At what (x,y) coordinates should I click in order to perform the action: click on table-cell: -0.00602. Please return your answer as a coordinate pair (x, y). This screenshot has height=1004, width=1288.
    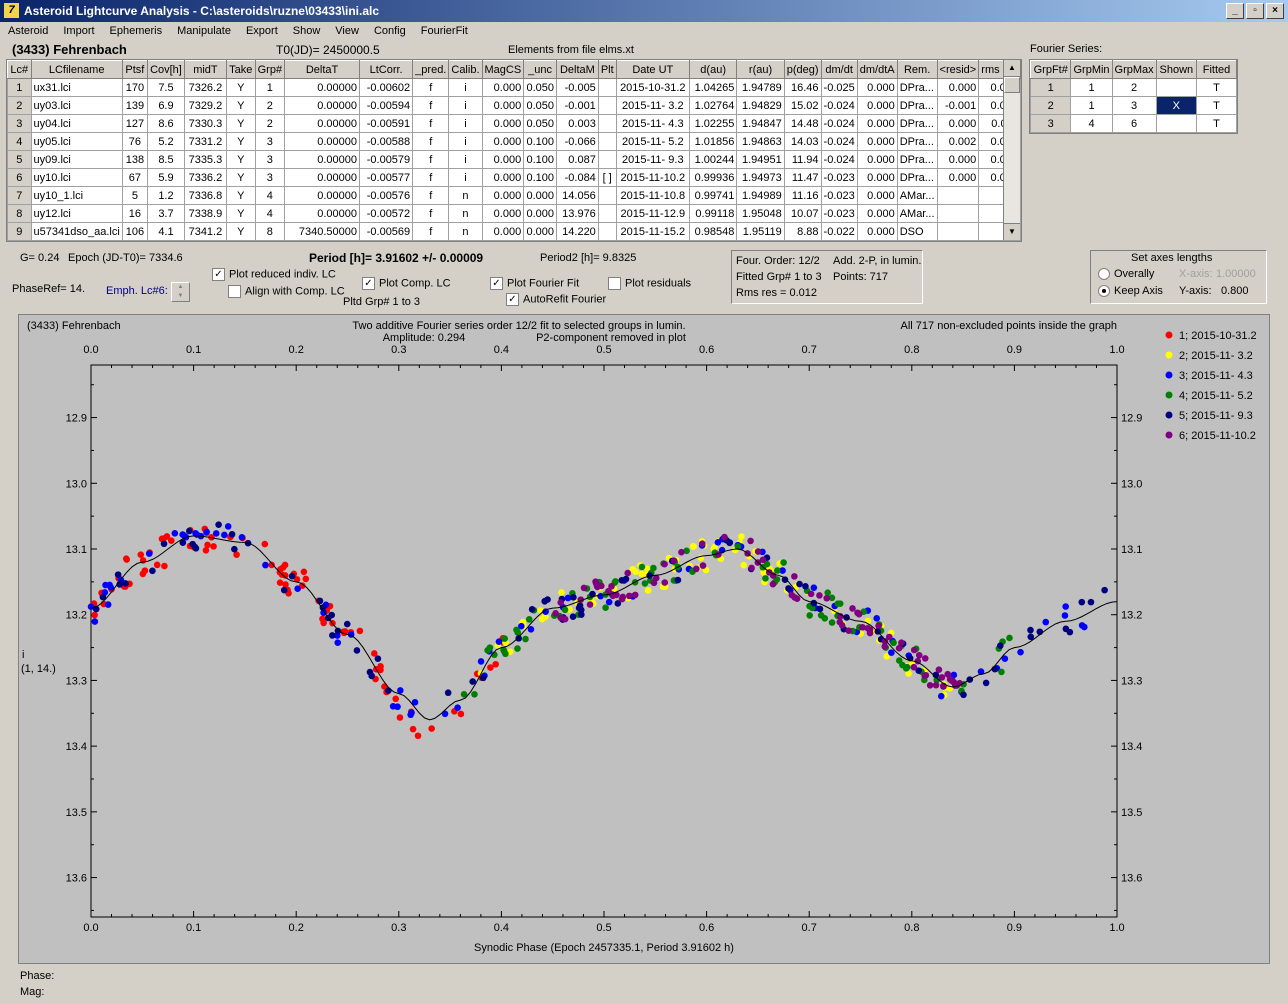
    Looking at the image, I should click on (386, 87).